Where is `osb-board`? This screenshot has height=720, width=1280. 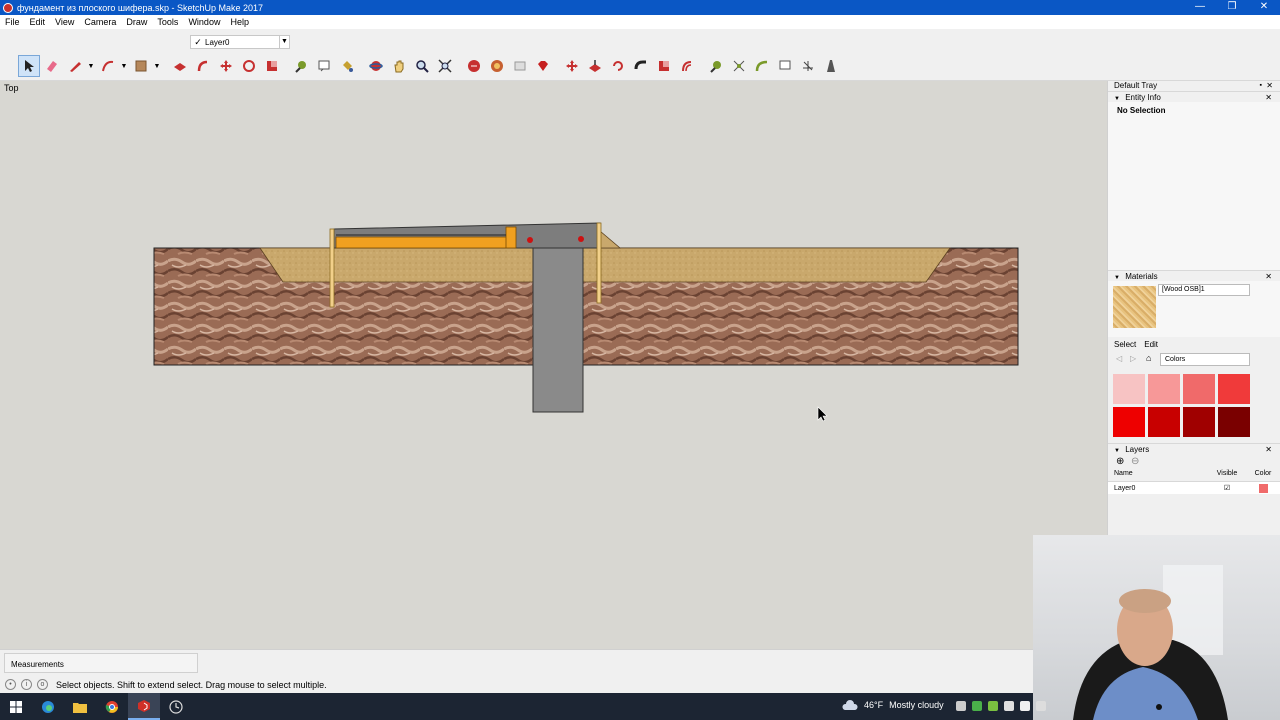
osb-board is located at coordinates (425, 242).